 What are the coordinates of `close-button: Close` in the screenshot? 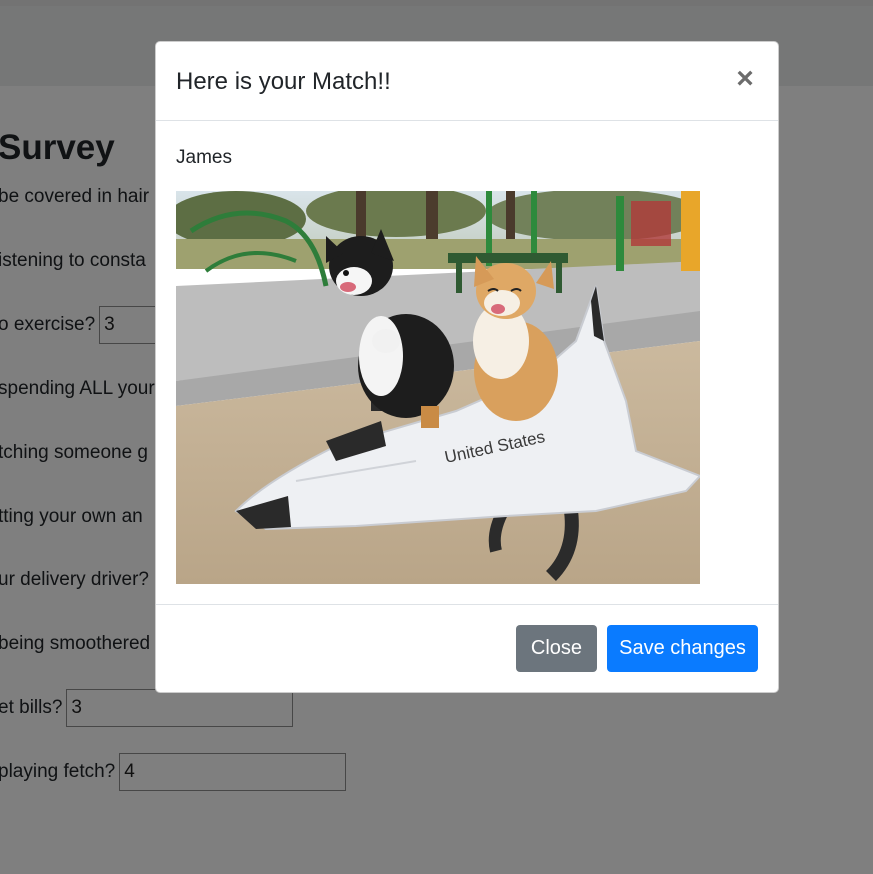 It's located at (556, 648).